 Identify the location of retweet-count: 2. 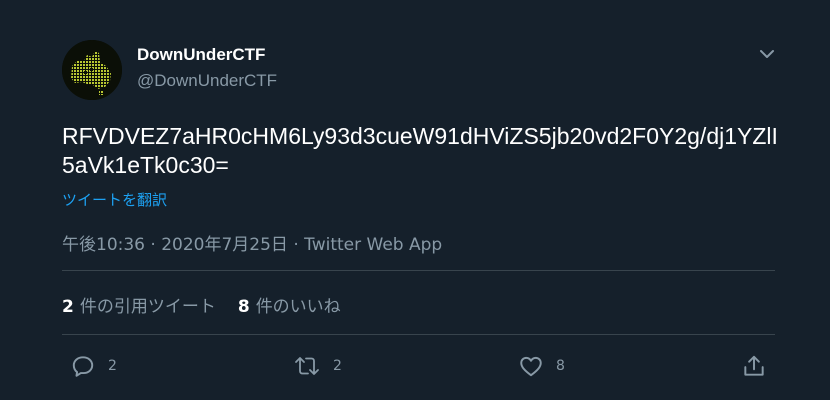
(337, 366).